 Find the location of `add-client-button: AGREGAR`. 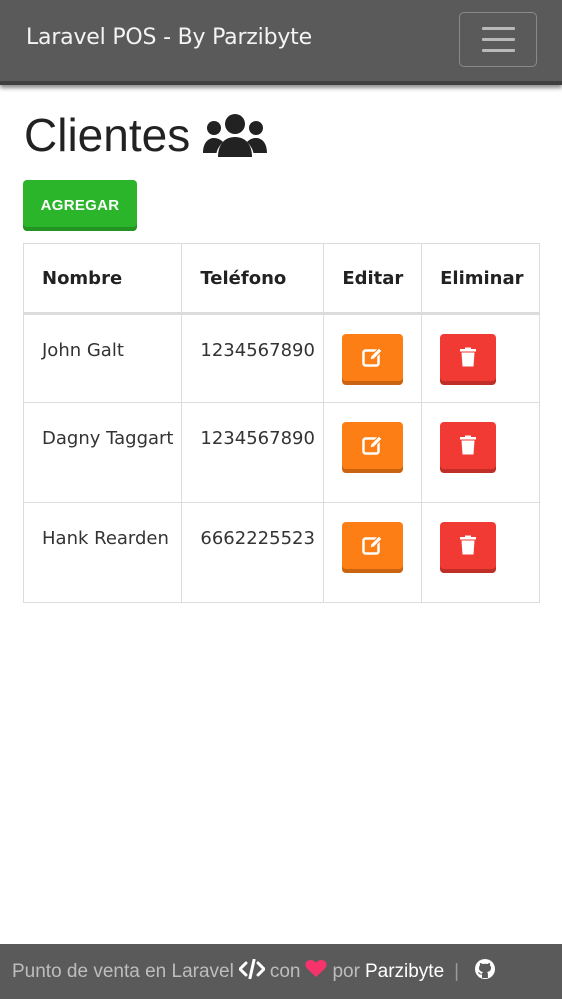

add-client-button: AGREGAR is located at coordinates (80, 205).